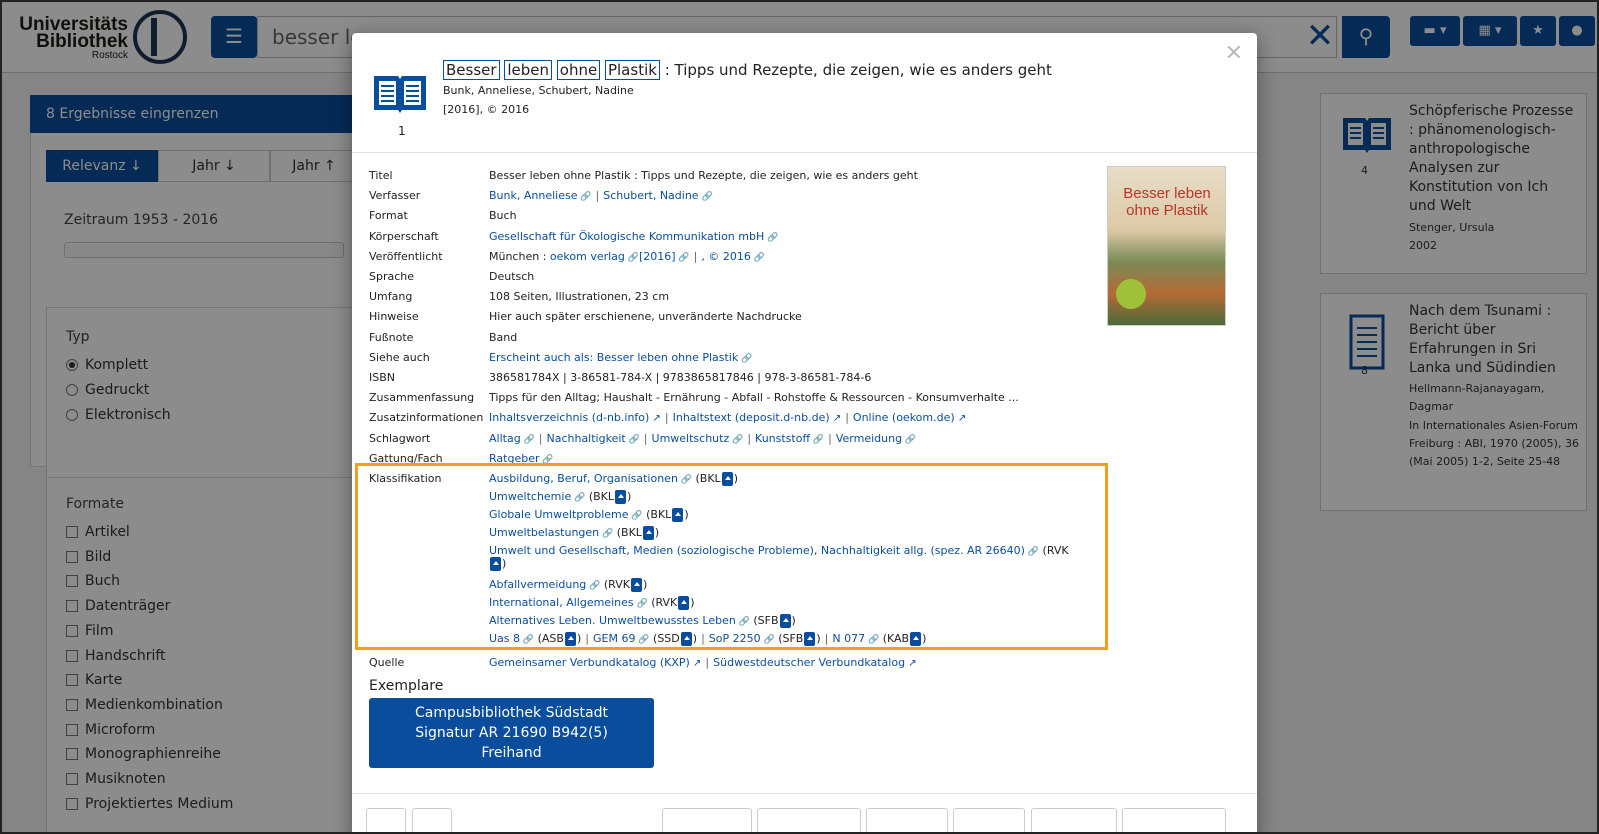 The height and width of the screenshot is (834, 1599). What do you see at coordinates (399, 357) in the screenshot?
I see `detail-label: Siehe auch` at bounding box center [399, 357].